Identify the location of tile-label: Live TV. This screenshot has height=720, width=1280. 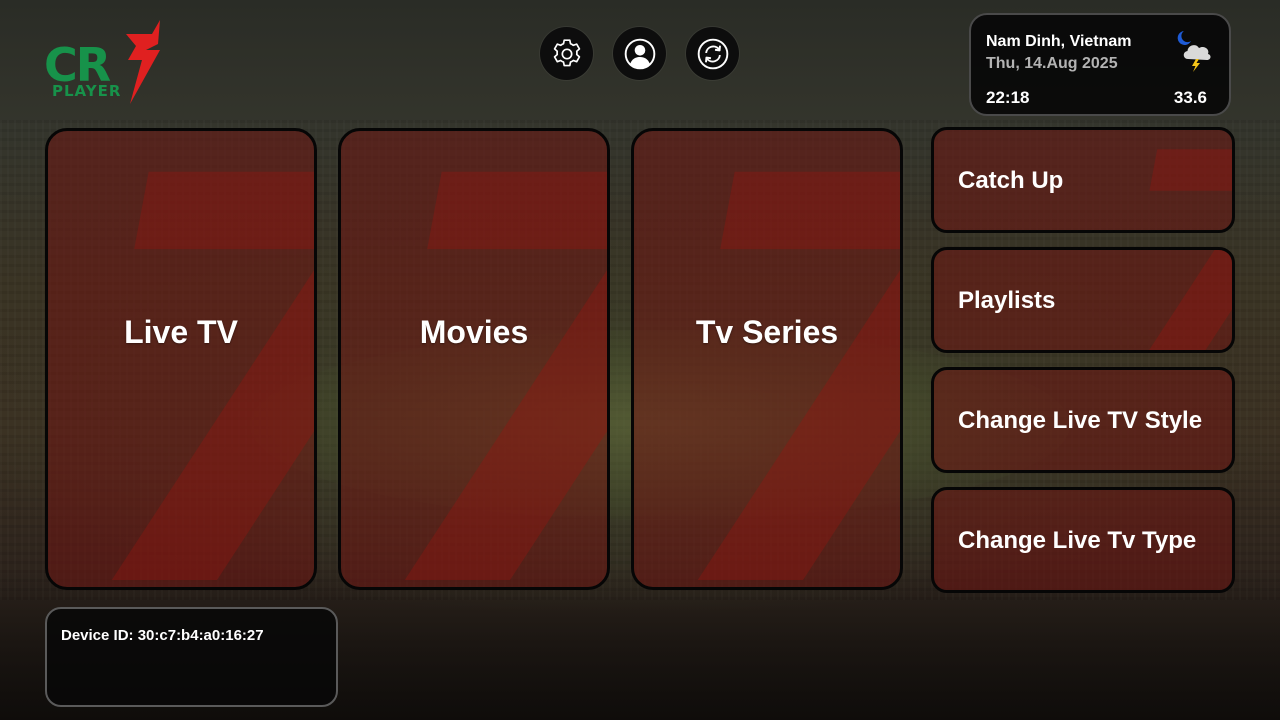
(181, 331).